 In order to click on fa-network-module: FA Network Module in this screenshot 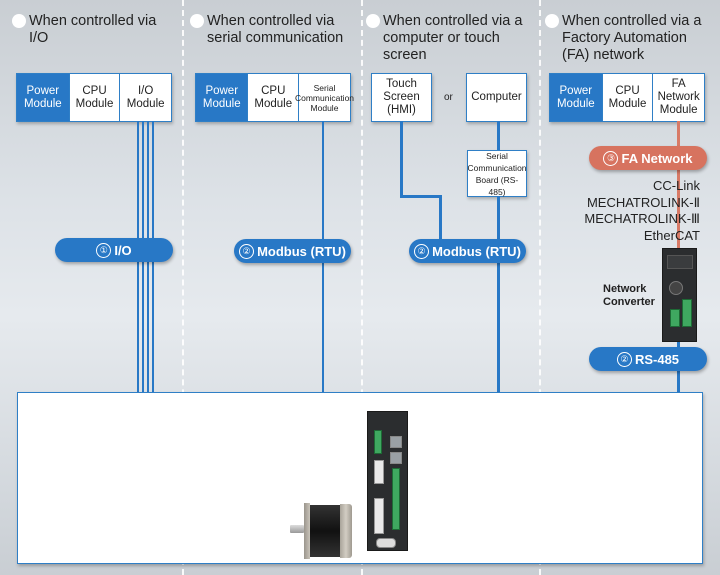, I will do `click(678, 97)`.